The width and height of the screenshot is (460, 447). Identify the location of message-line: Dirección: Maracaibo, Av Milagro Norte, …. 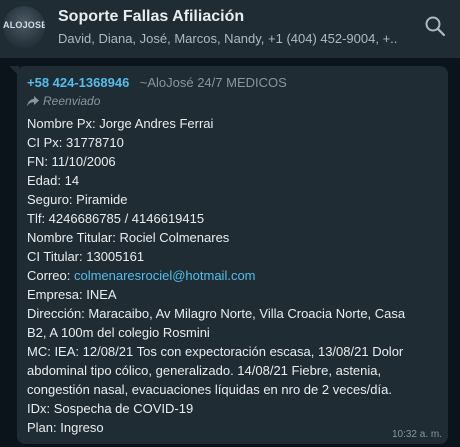
(216, 313).